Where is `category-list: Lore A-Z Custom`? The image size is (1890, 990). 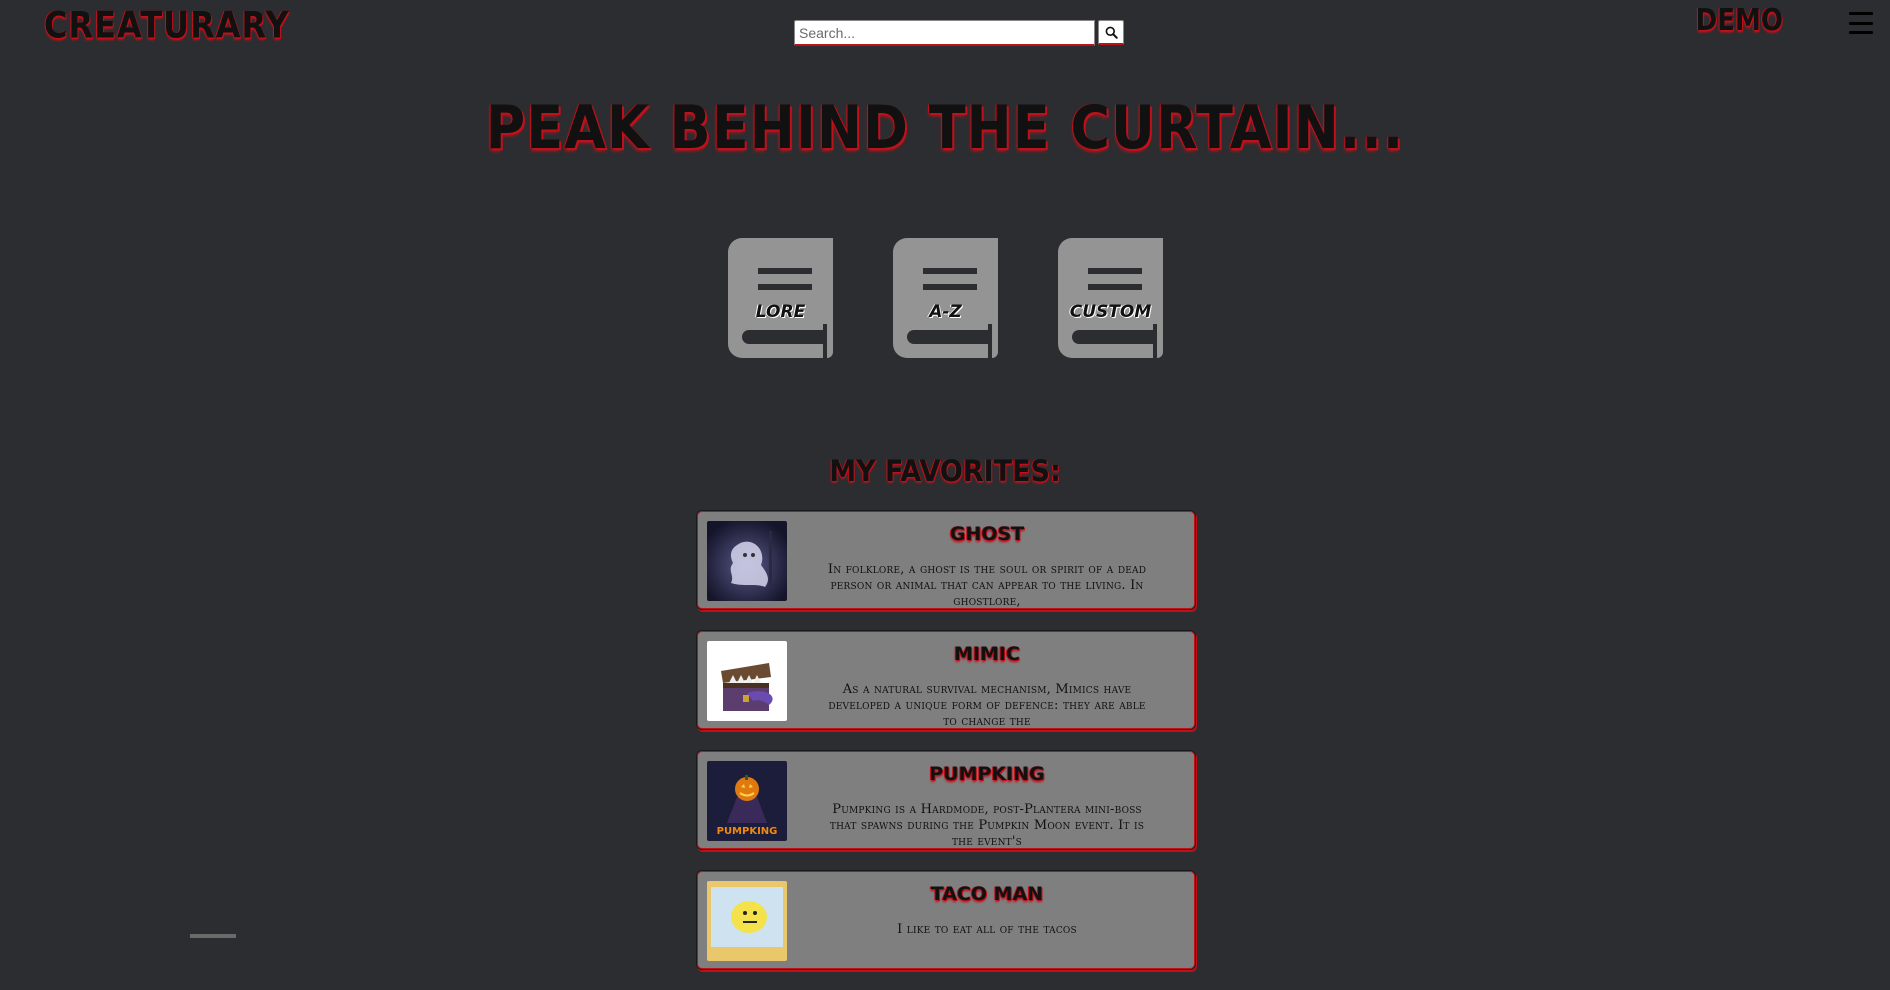
category-list: Lore A-Z Custom is located at coordinates (946, 298).